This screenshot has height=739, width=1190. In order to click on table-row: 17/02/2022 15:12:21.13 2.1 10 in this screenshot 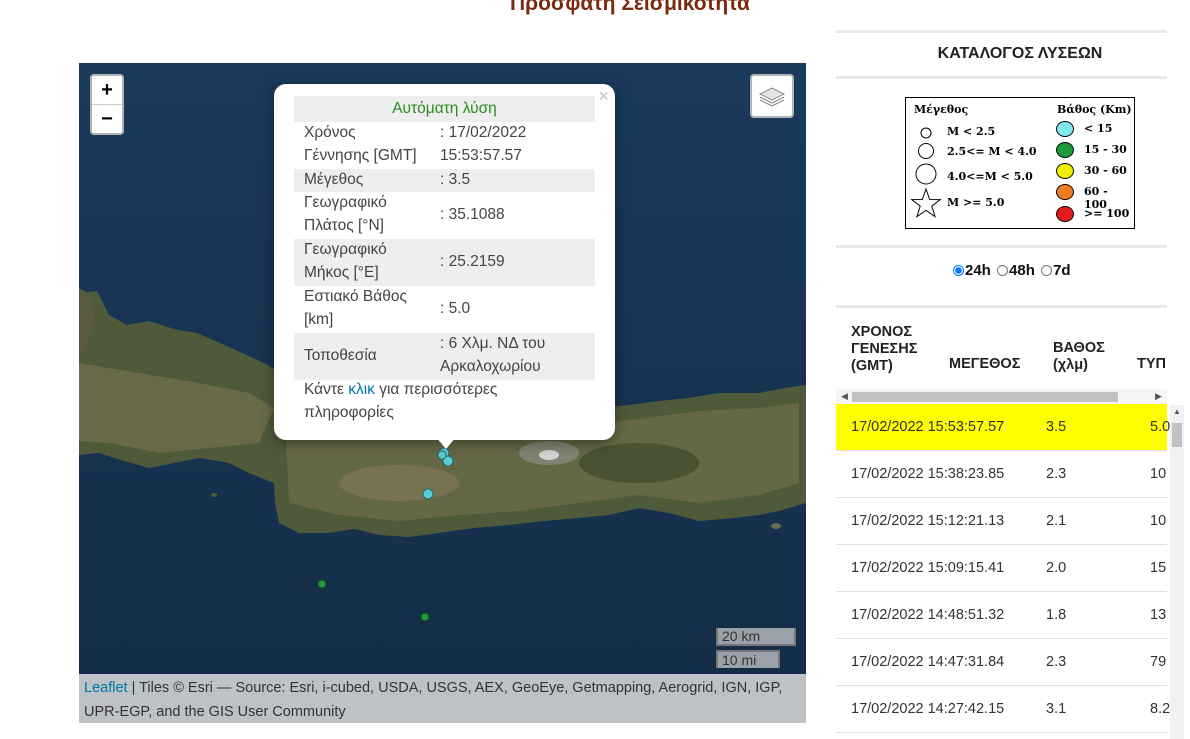, I will do `click(1001, 521)`.